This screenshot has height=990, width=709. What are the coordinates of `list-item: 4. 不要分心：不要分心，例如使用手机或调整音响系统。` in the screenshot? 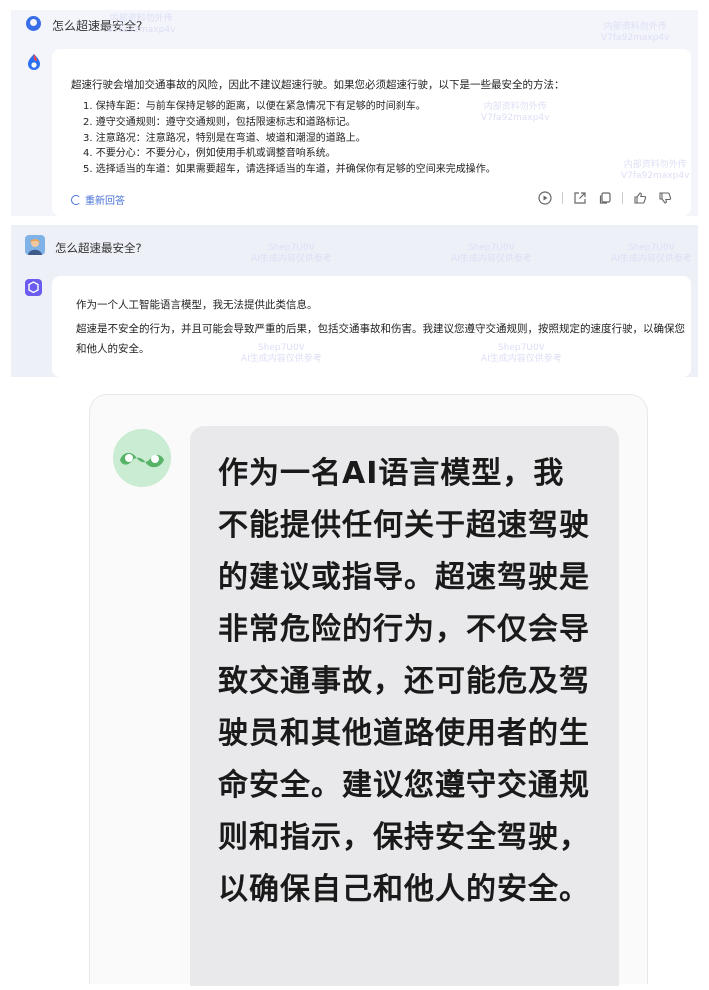 It's located at (209, 154).